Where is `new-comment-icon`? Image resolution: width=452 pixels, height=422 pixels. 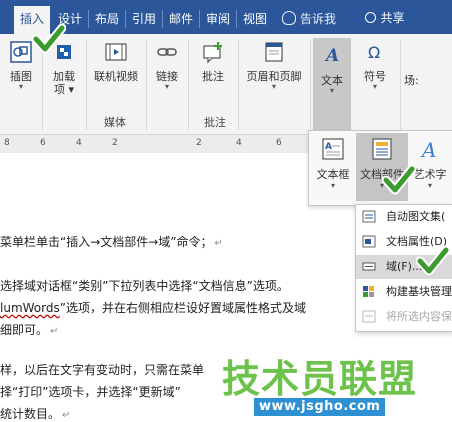
new-comment-icon is located at coordinates (212, 53).